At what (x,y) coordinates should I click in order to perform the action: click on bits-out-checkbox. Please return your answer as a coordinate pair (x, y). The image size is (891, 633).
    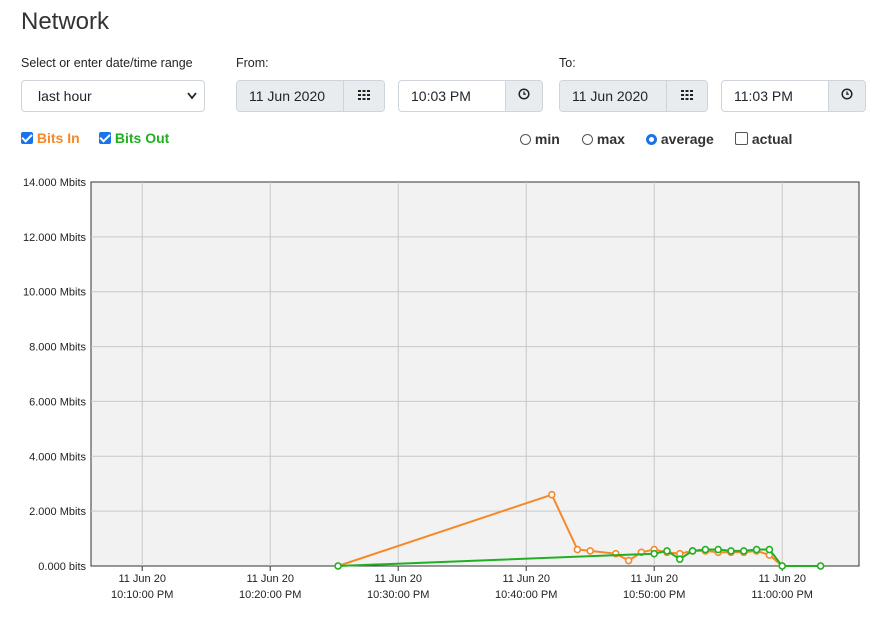
    Looking at the image, I should click on (105, 138).